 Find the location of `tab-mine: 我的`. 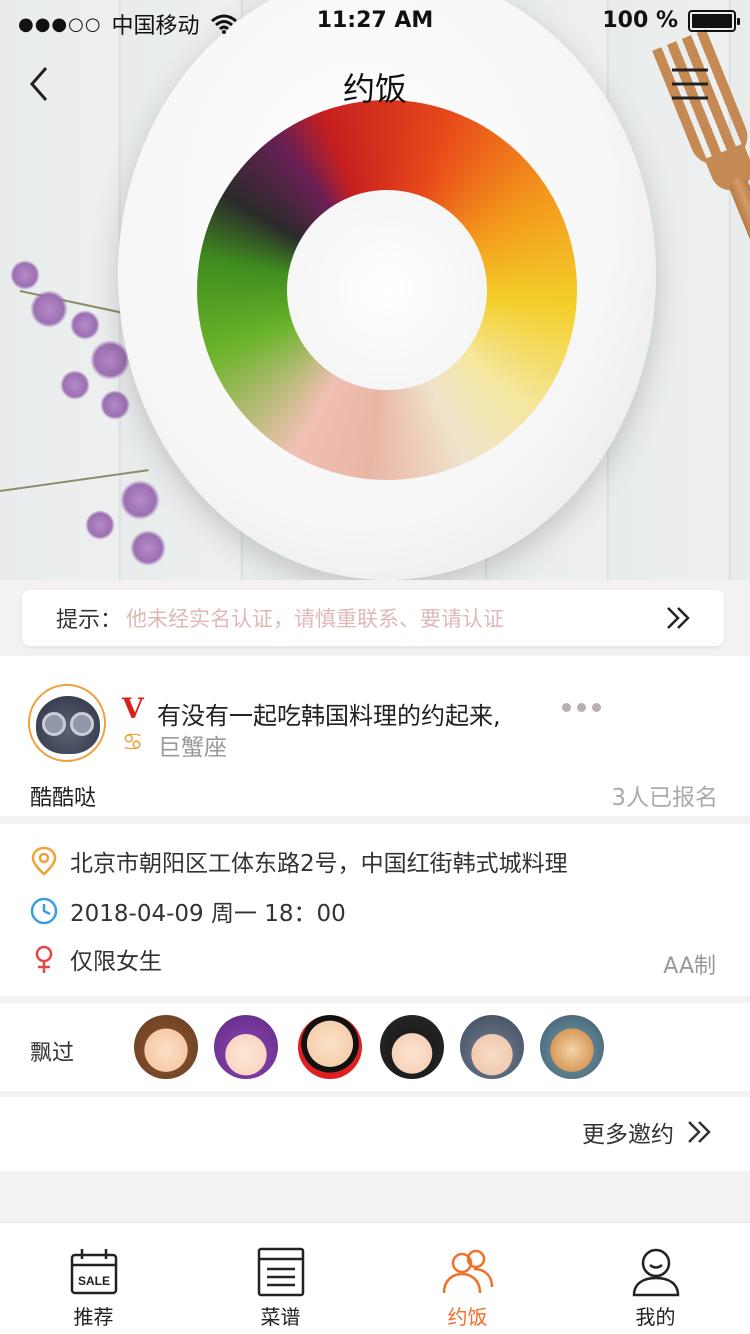

tab-mine: 我的 is located at coordinates (655, 1278).